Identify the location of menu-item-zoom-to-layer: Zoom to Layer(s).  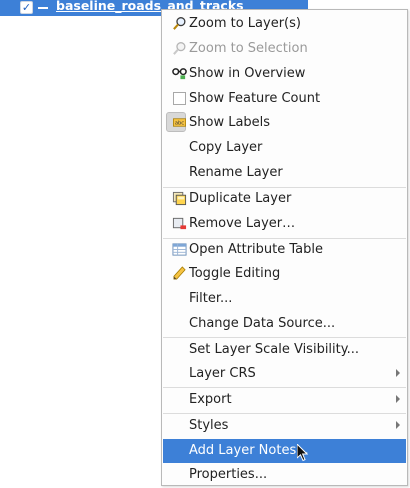
(284, 24).